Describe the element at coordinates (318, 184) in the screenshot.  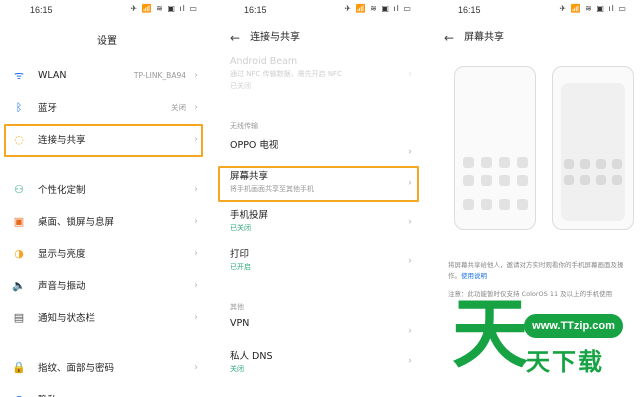
I see `highlight-screen-sharing` at that location.